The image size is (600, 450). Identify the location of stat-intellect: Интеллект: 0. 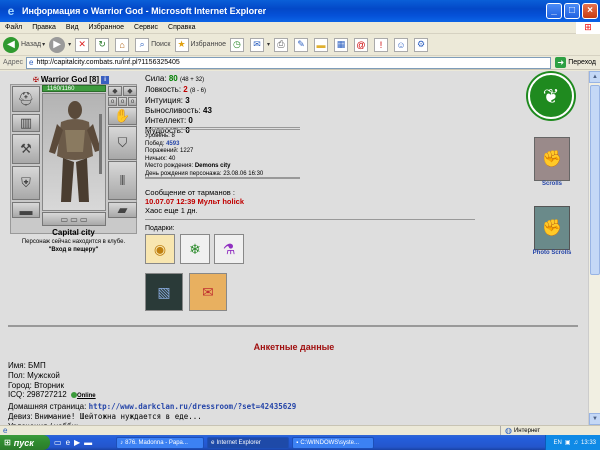
(178, 121).